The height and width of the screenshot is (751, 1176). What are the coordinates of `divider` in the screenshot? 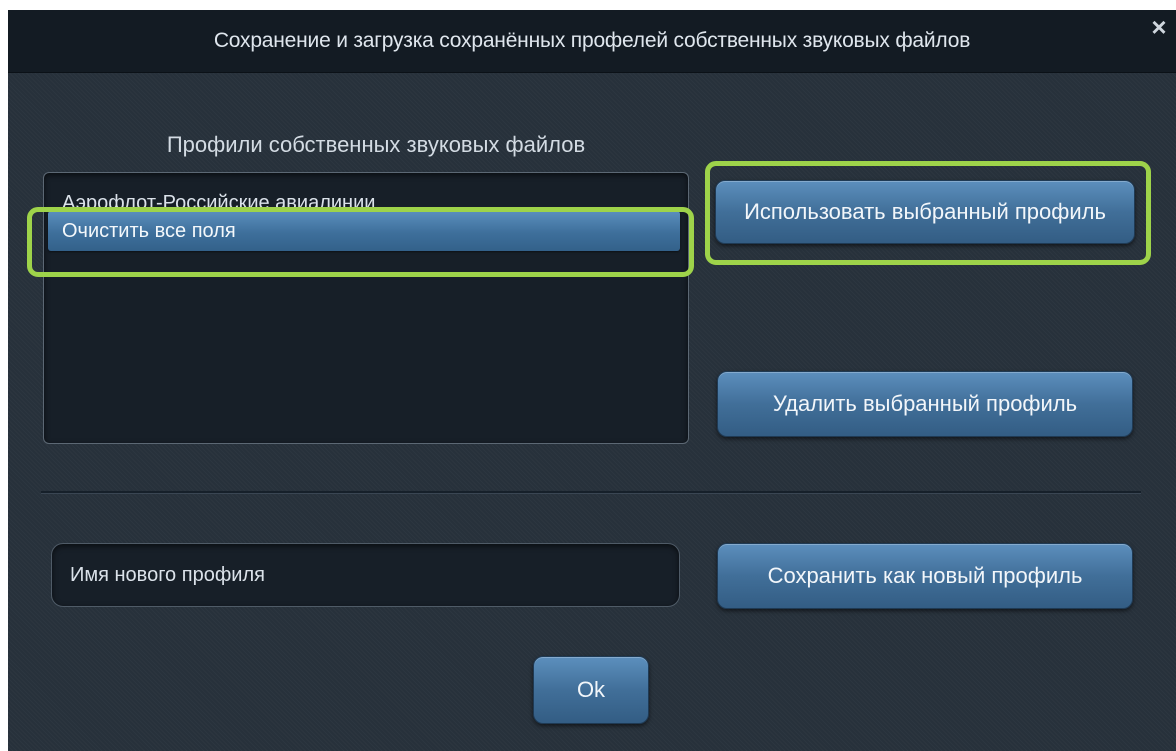 It's located at (591, 492).